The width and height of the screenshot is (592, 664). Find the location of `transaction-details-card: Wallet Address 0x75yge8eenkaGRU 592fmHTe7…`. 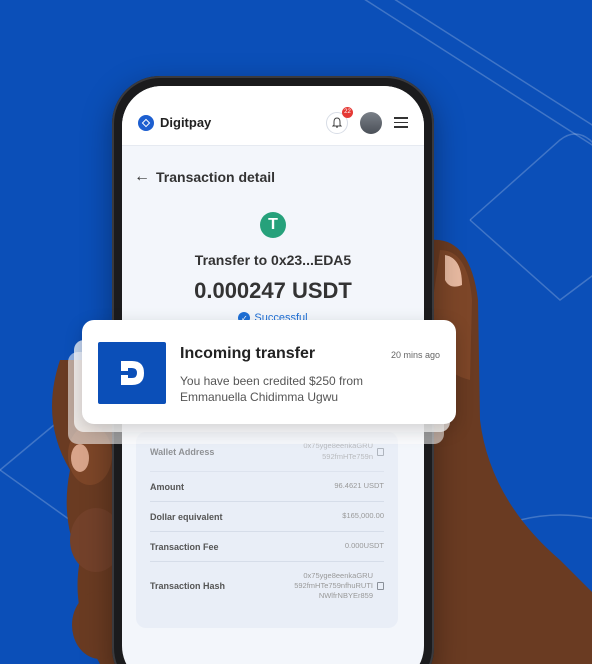

transaction-details-card: Wallet Address 0x75yge8eenkaGRU 592fmHTe7… is located at coordinates (267, 530).